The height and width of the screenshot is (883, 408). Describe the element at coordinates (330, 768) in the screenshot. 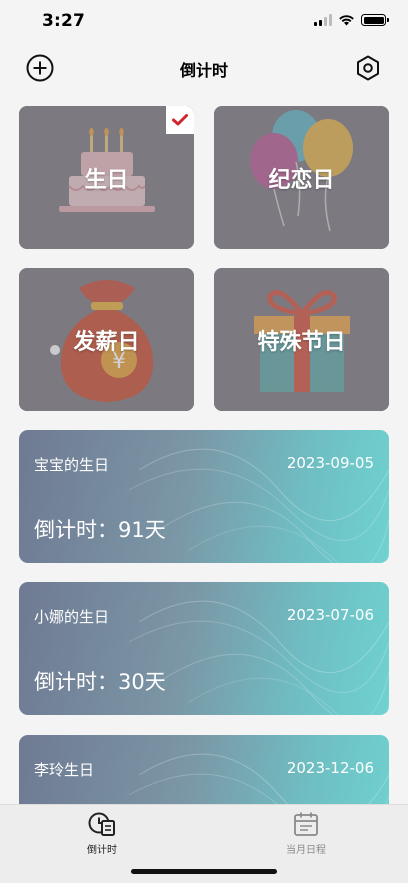

I see `event-date: 2023-12-06` at that location.